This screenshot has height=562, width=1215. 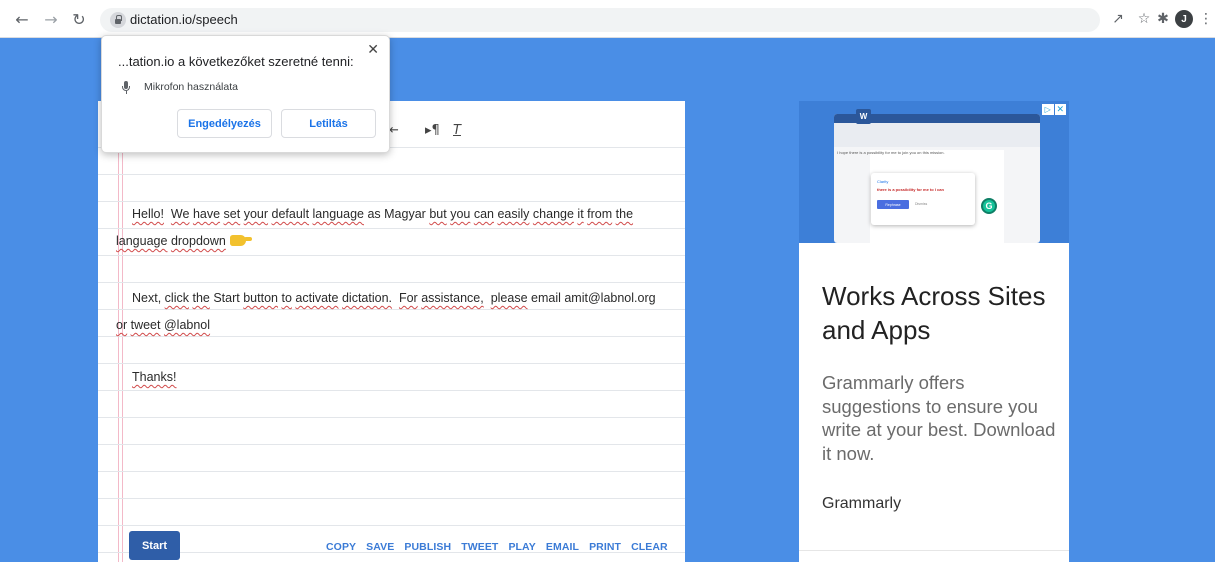 What do you see at coordinates (452, 298) in the screenshot?
I see `word: assistance,` at bounding box center [452, 298].